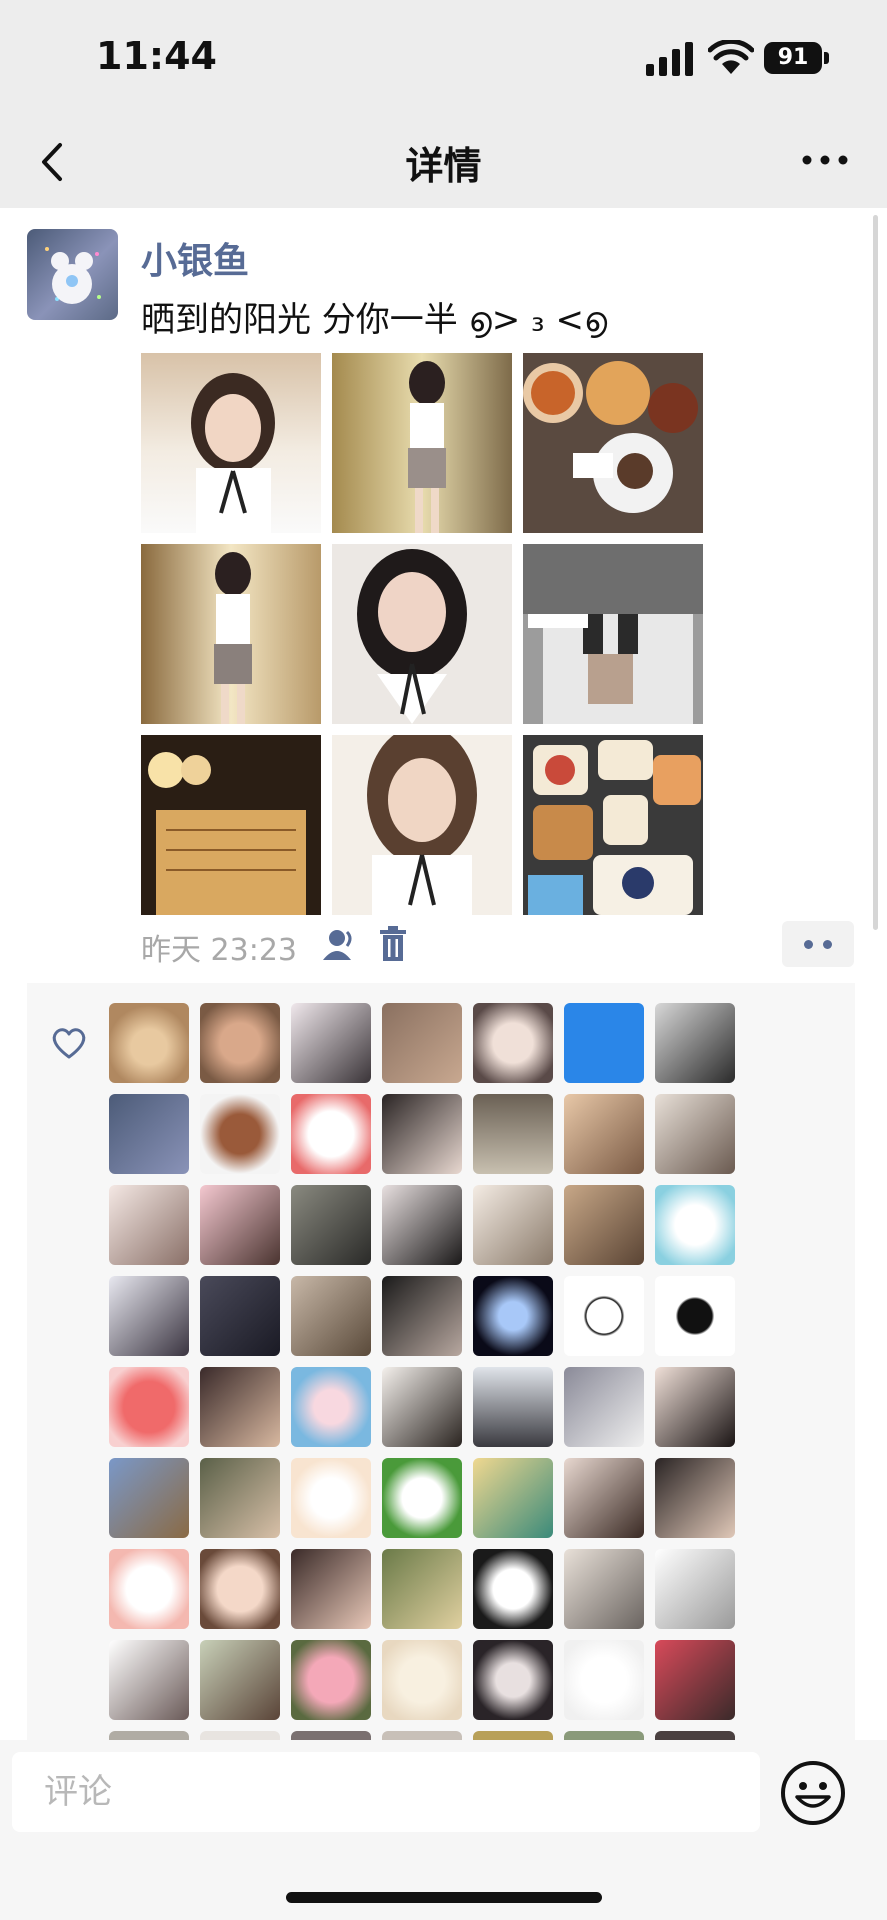 Image resolution: width=887 pixels, height=1920 pixels. I want to click on battery-tip, so click(826, 58).